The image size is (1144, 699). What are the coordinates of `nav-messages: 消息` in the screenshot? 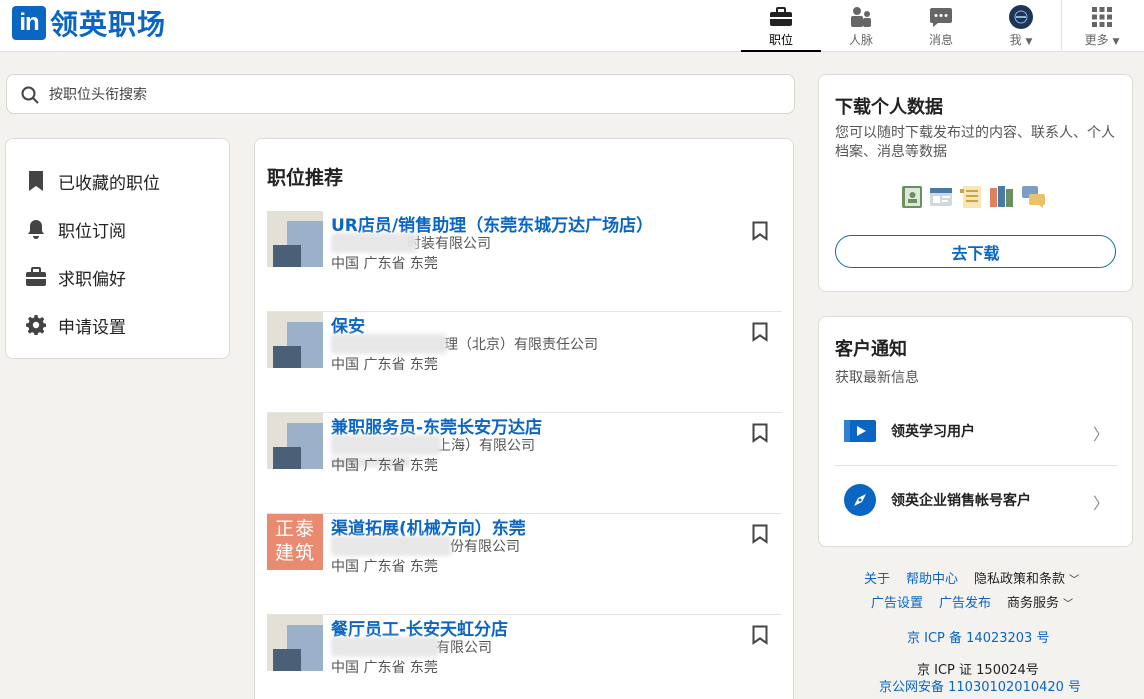 It's located at (941, 25).